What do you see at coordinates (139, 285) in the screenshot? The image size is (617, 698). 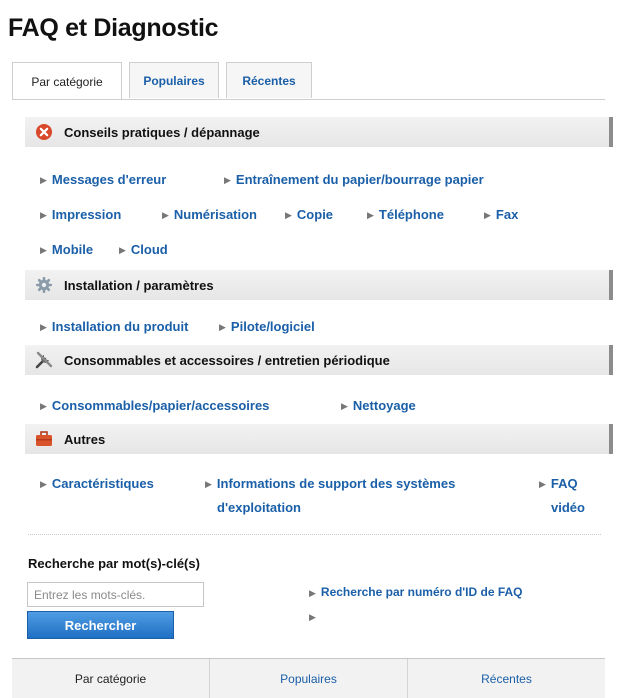 I see `section-title: Installation / paramètres` at bounding box center [139, 285].